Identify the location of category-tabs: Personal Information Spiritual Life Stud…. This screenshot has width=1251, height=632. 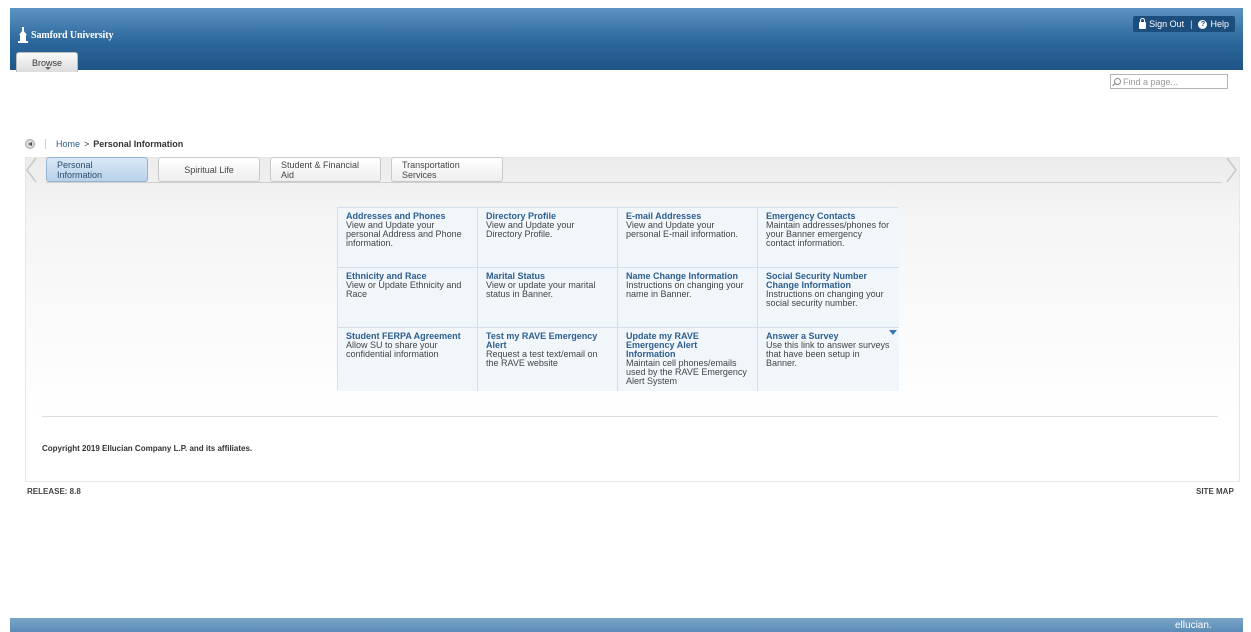
(274, 170).